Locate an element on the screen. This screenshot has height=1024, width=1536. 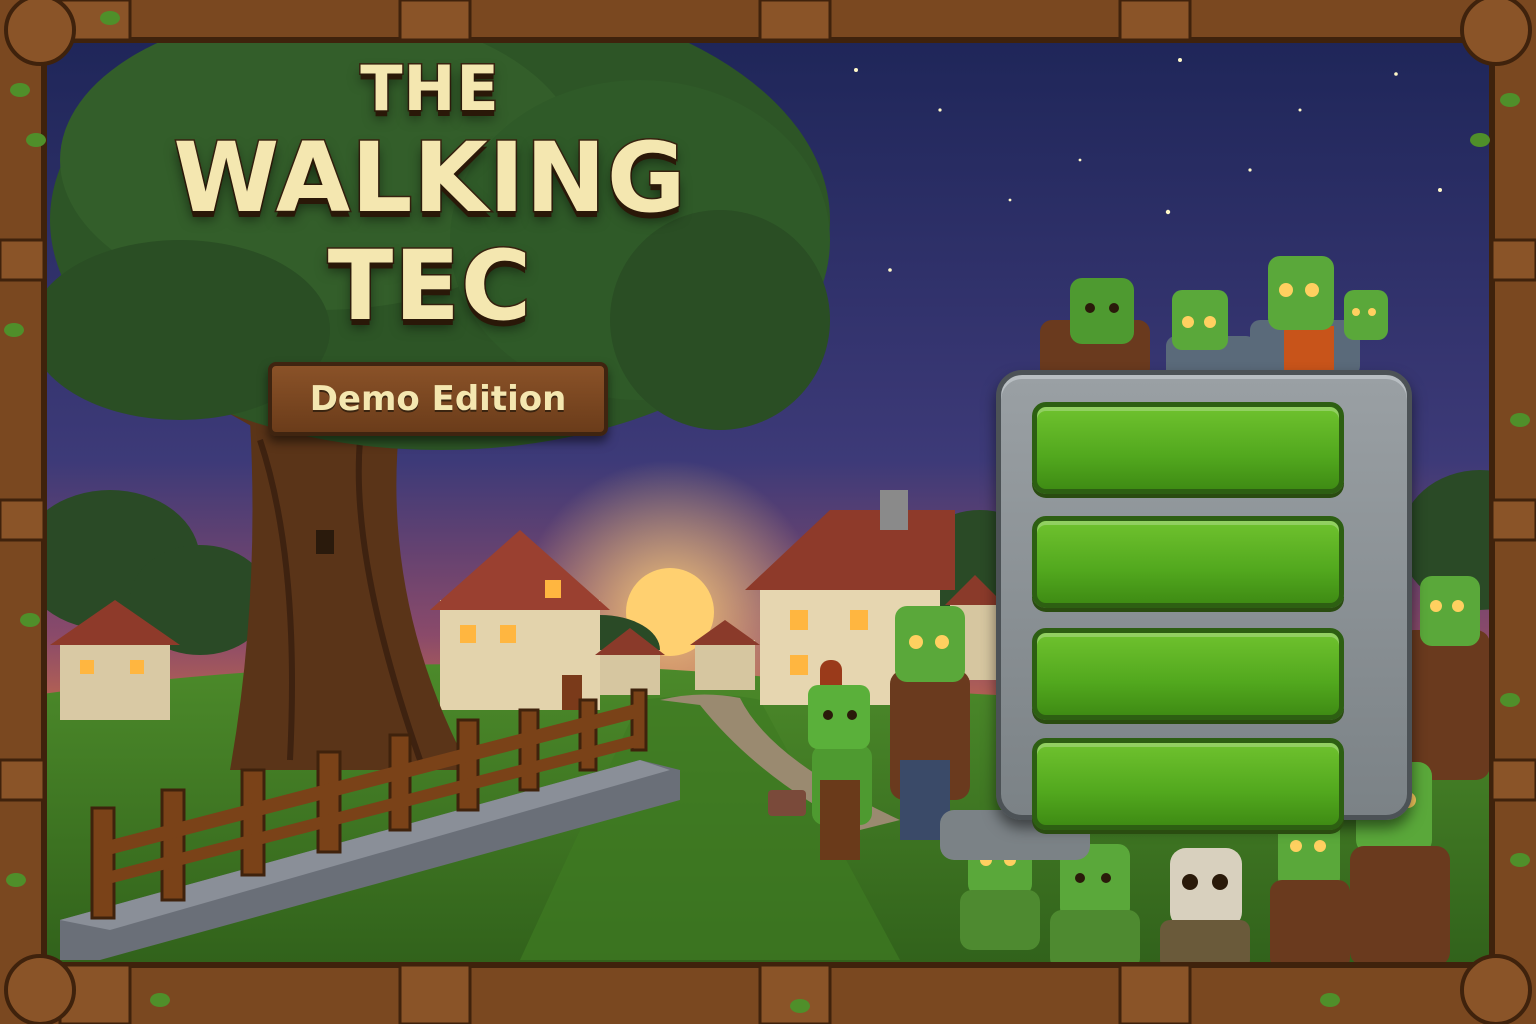
title-line-walking: WALKING is located at coordinates (429, 178).